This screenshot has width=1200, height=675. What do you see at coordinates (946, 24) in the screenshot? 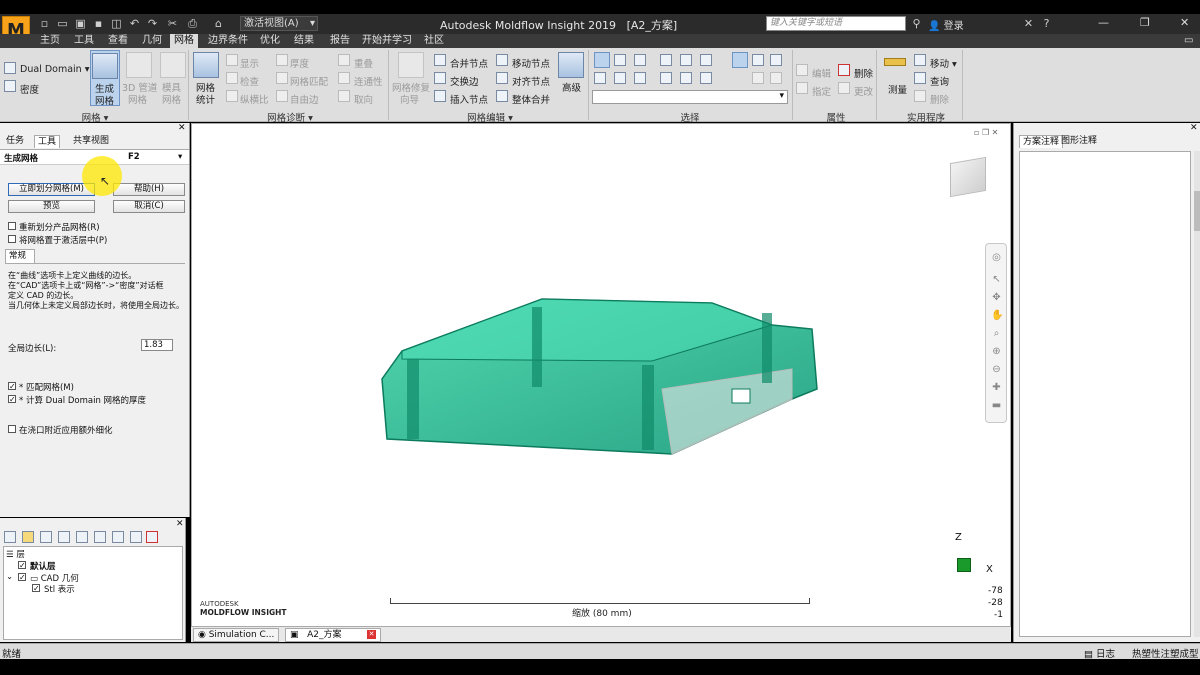
I see `login-button: 👤 登录` at bounding box center [946, 24].